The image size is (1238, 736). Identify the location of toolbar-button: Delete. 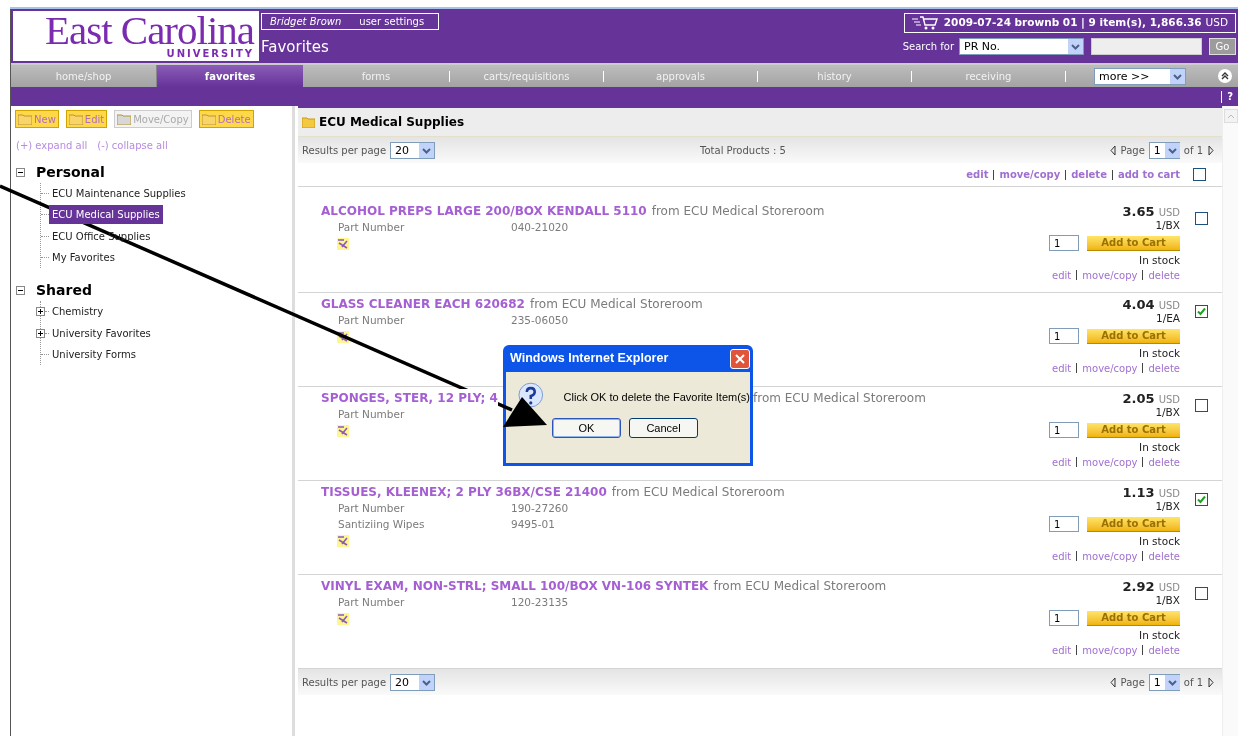
(226, 119).